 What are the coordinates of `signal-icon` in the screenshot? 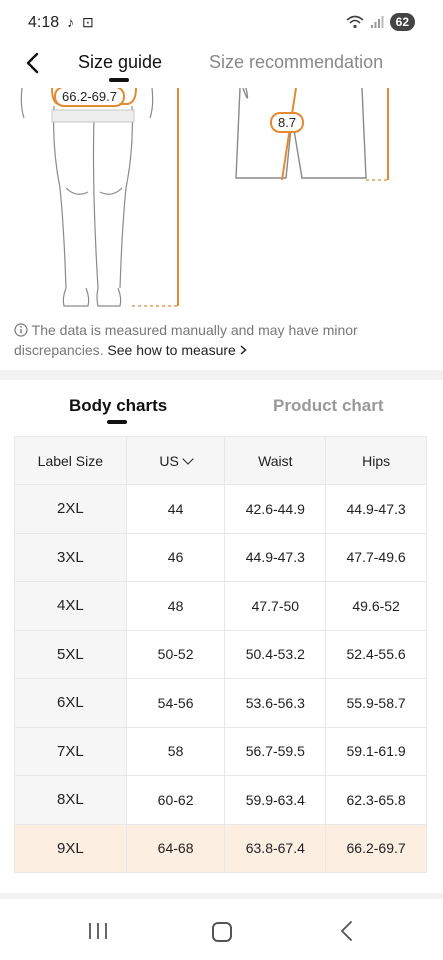 It's located at (377, 22).